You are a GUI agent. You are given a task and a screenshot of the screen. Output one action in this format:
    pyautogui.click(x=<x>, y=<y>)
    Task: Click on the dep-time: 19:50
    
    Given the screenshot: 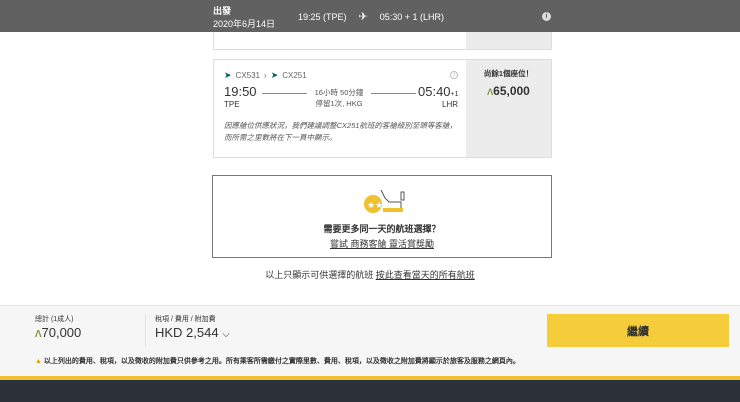 What is the action you would take?
    pyautogui.click(x=240, y=91)
    